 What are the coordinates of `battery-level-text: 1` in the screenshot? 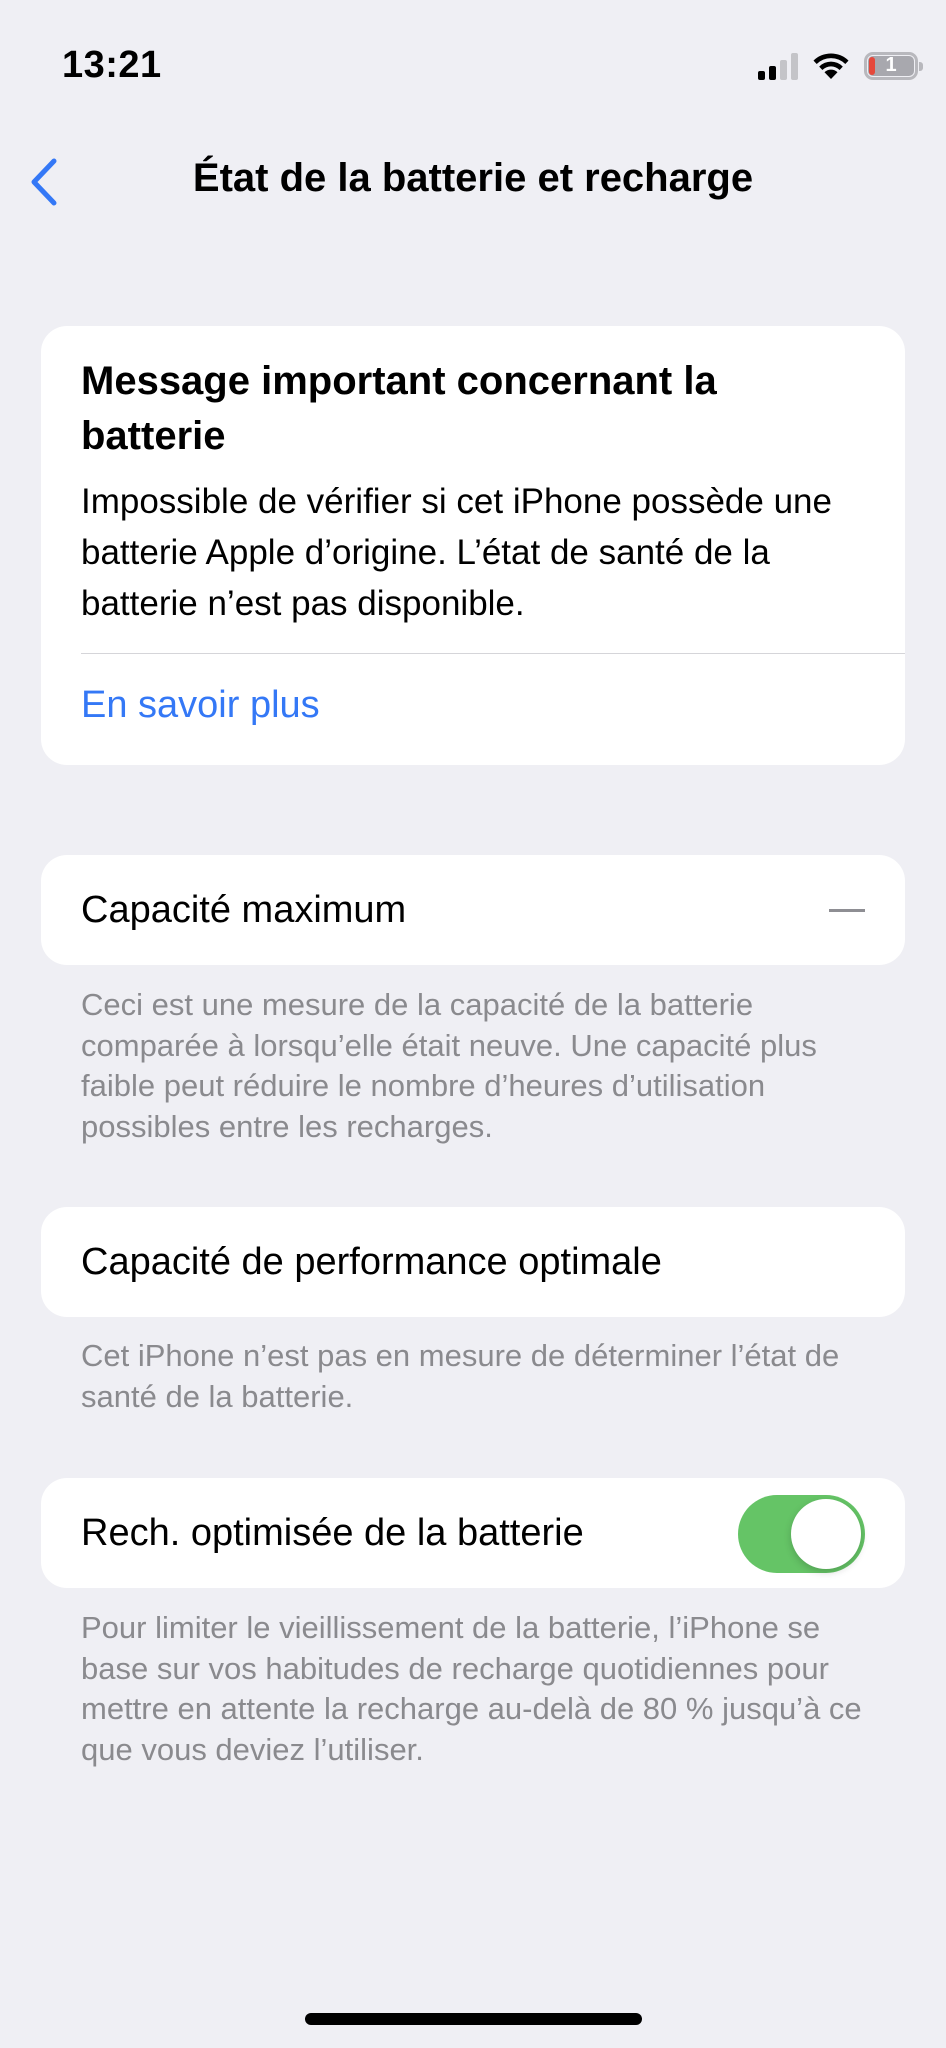 It's located at (891, 65).